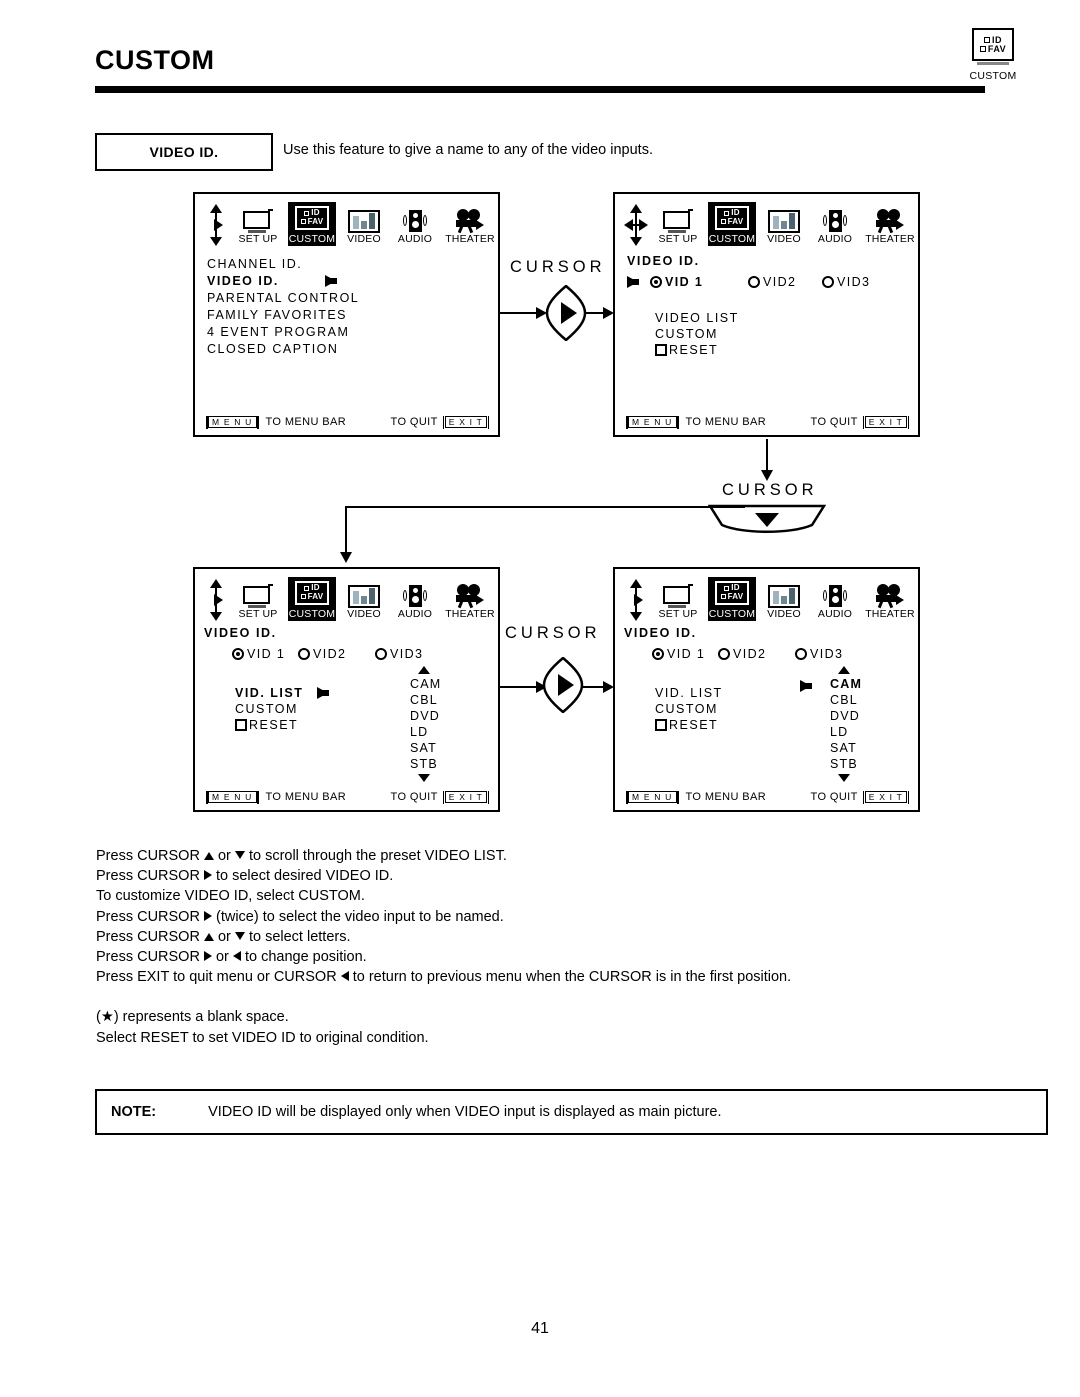  What do you see at coordinates (312, 239) in the screenshot?
I see `menubar-label-custom: CUSTOM` at bounding box center [312, 239].